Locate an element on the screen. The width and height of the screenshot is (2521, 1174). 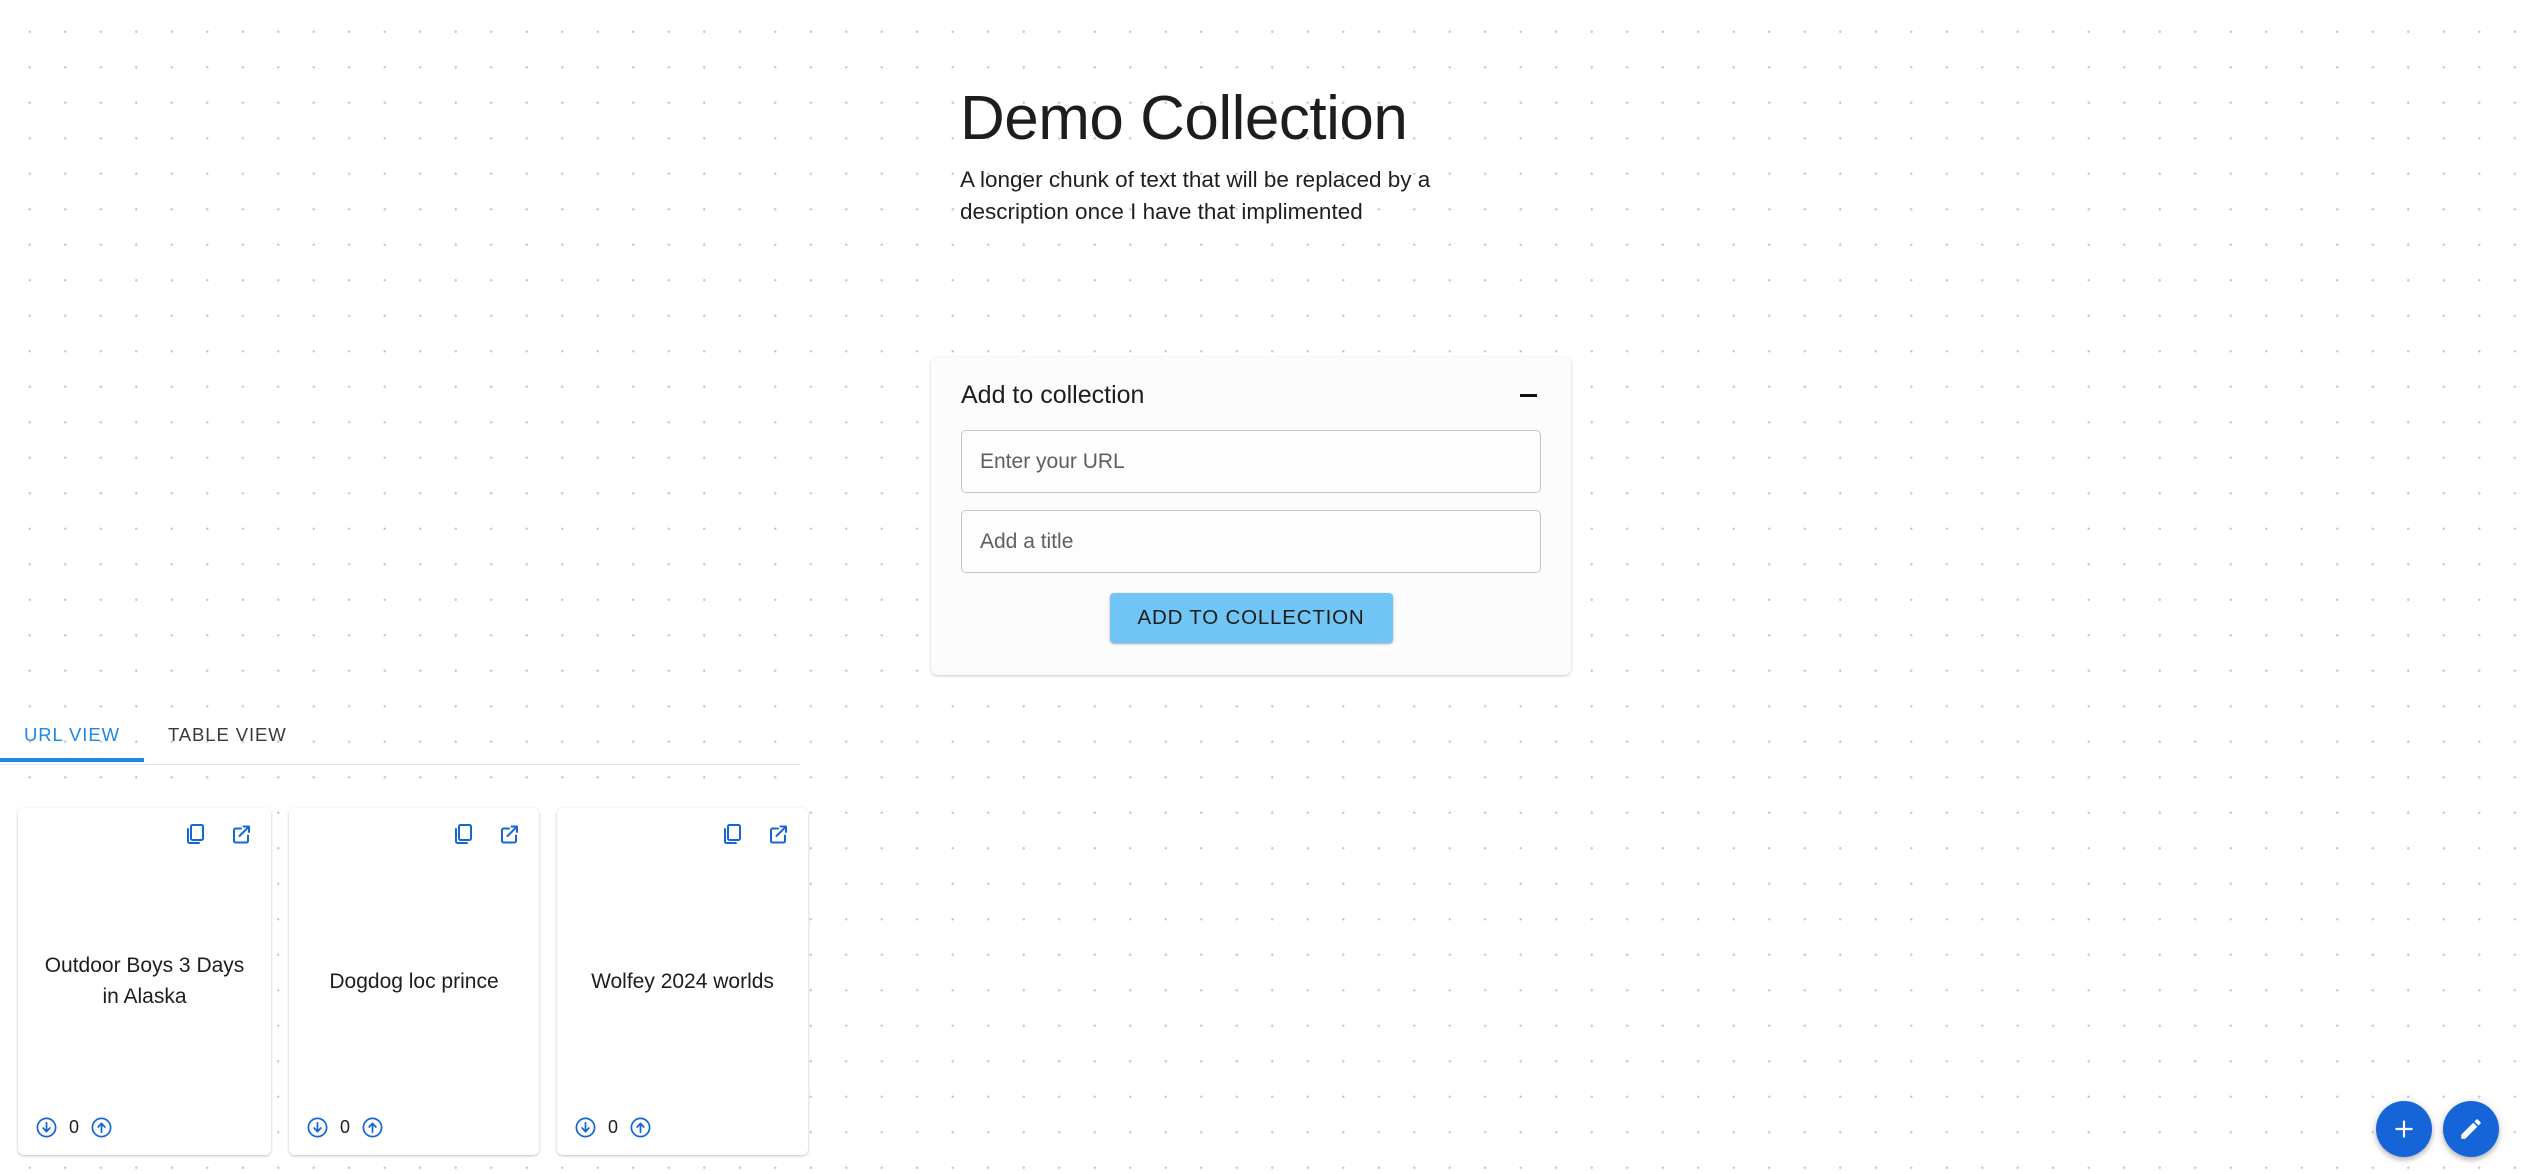
add-to-collection-panel-header: Add to collection is located at coordinates (1251, 388).